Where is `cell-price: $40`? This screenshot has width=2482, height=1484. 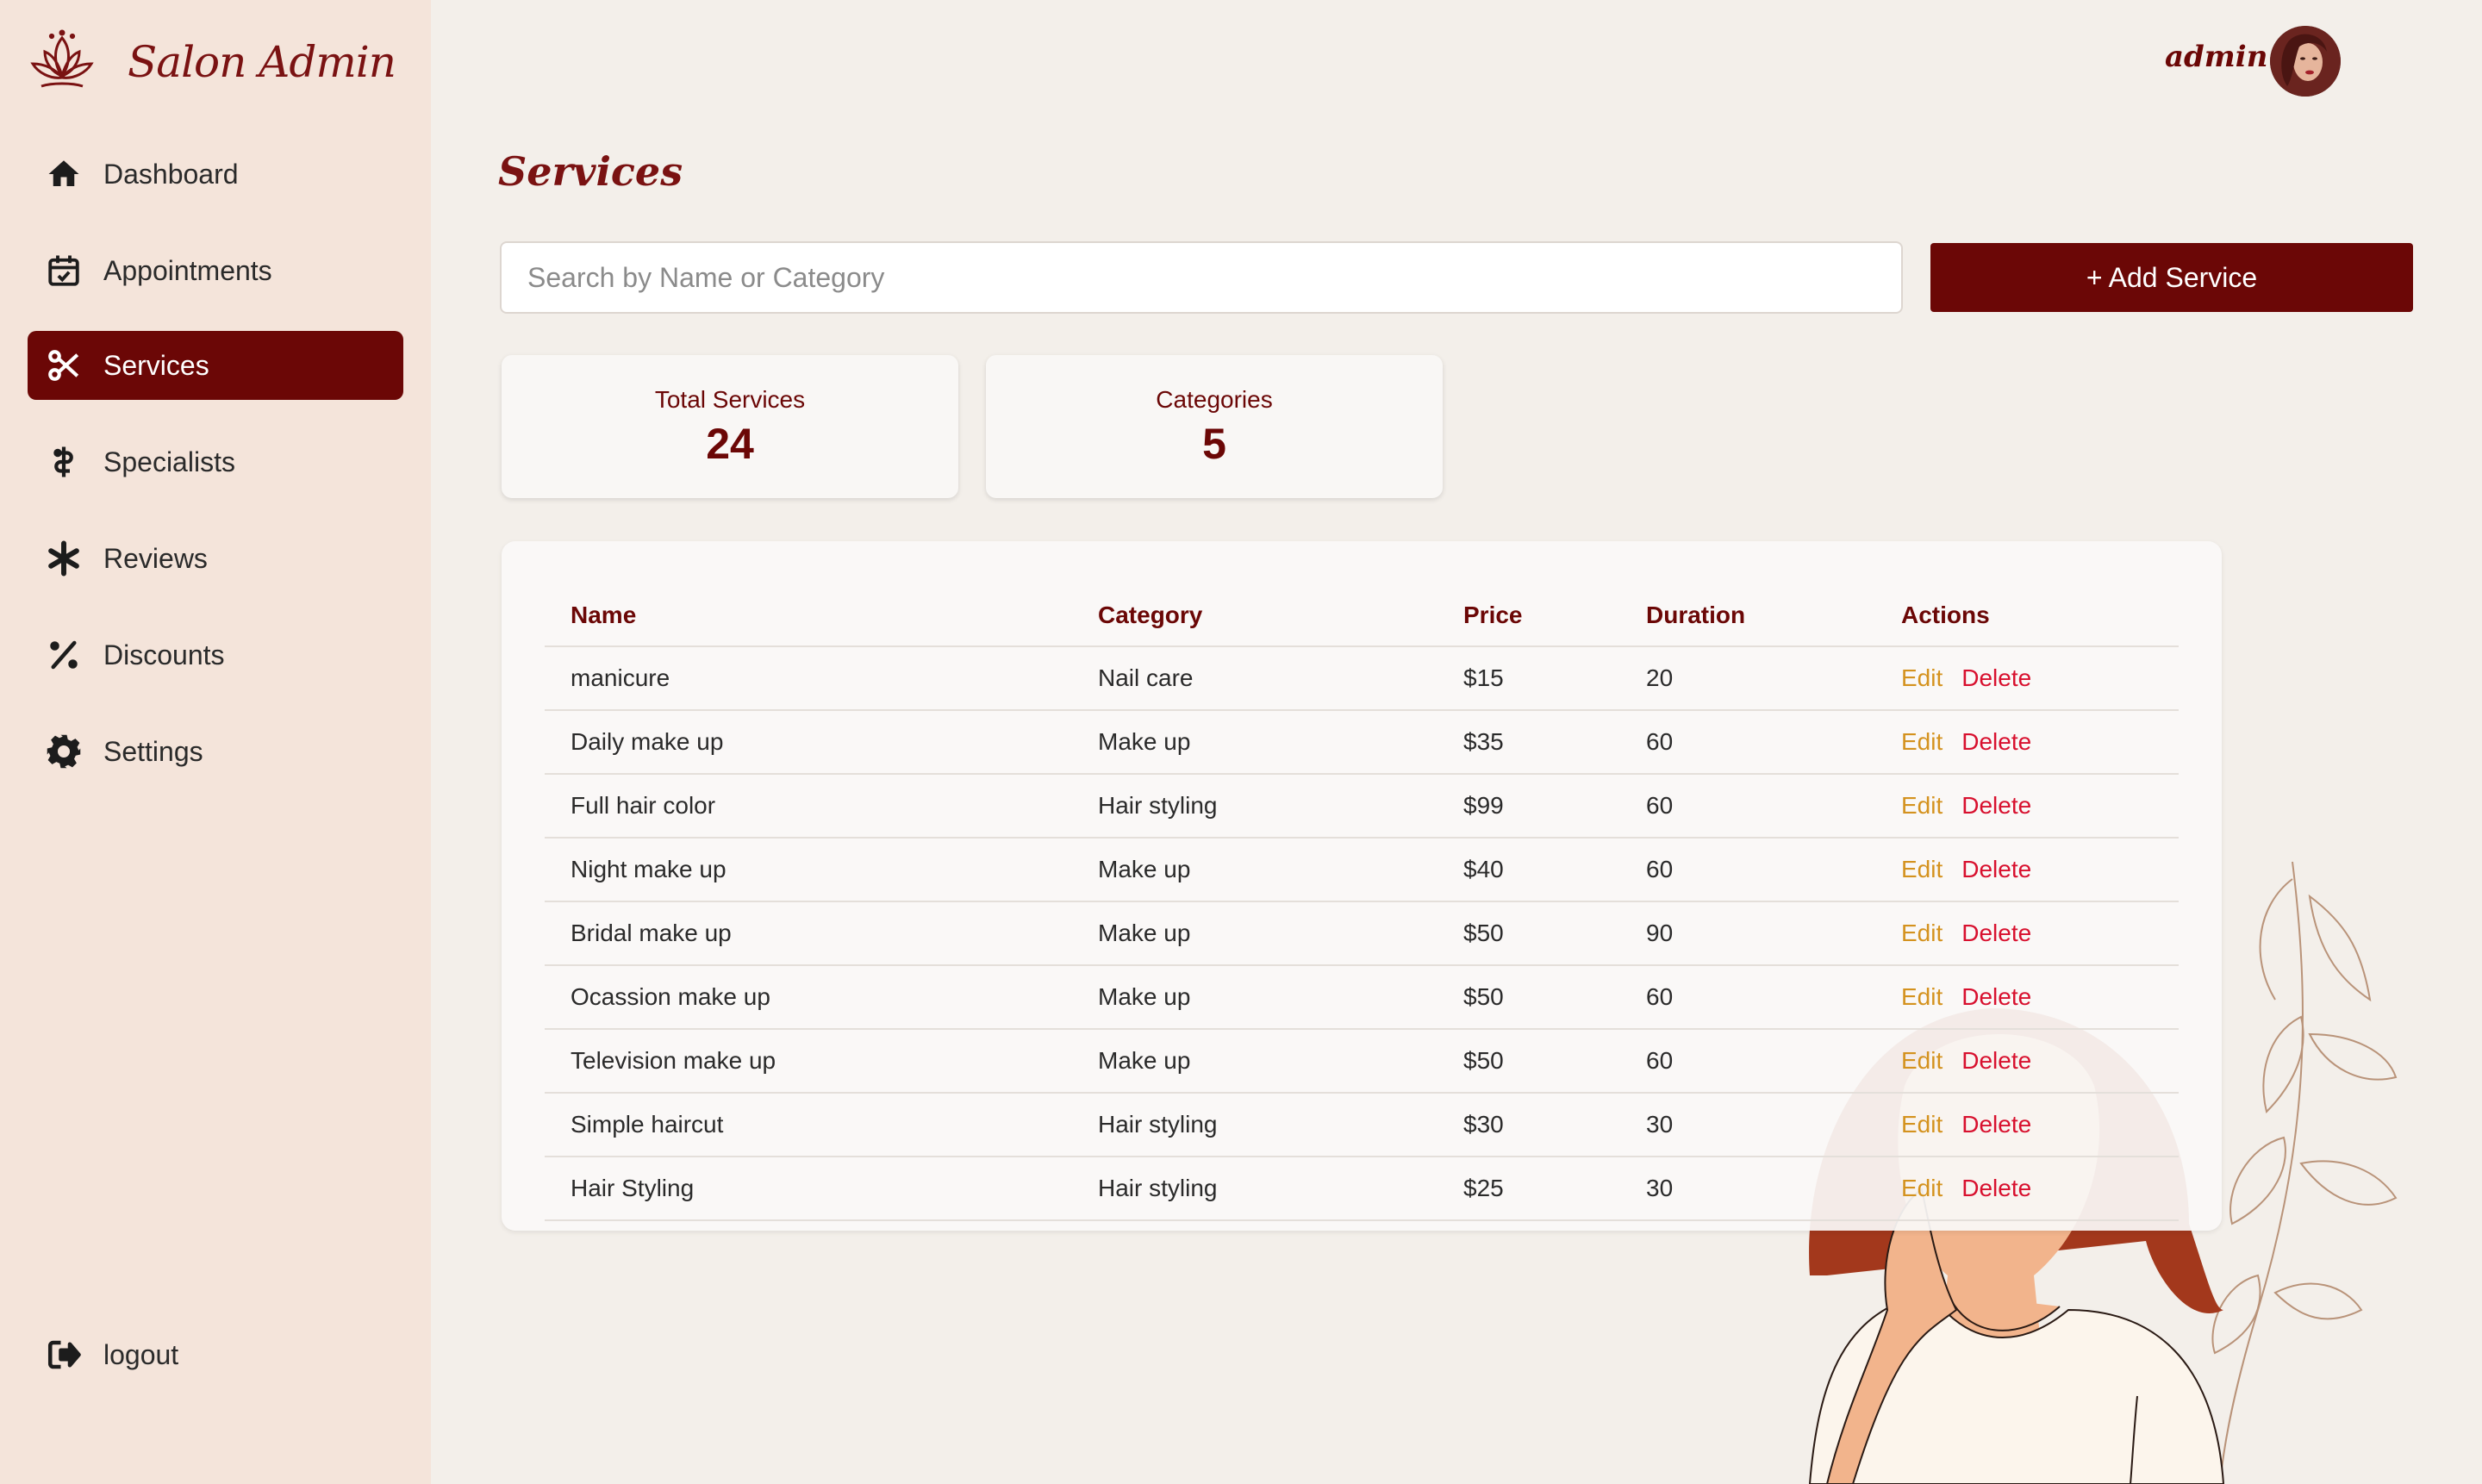 cell-price: $40 is located at coordinates (1528, 870).